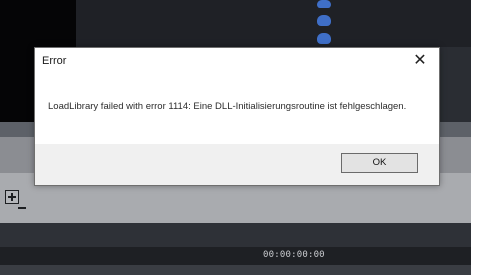 This screenshot has width=480, height=275. I want to click on timecode-bar, so click(235, 256).